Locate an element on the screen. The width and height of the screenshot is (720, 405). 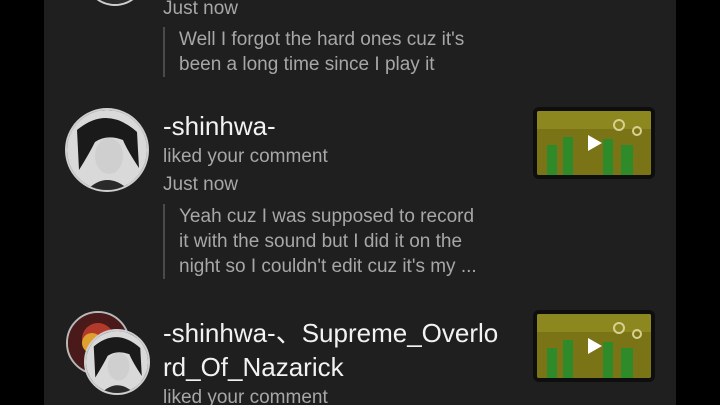
username: -shinhwa-、Supreme_Overlo is located at coordinates (330, 333).